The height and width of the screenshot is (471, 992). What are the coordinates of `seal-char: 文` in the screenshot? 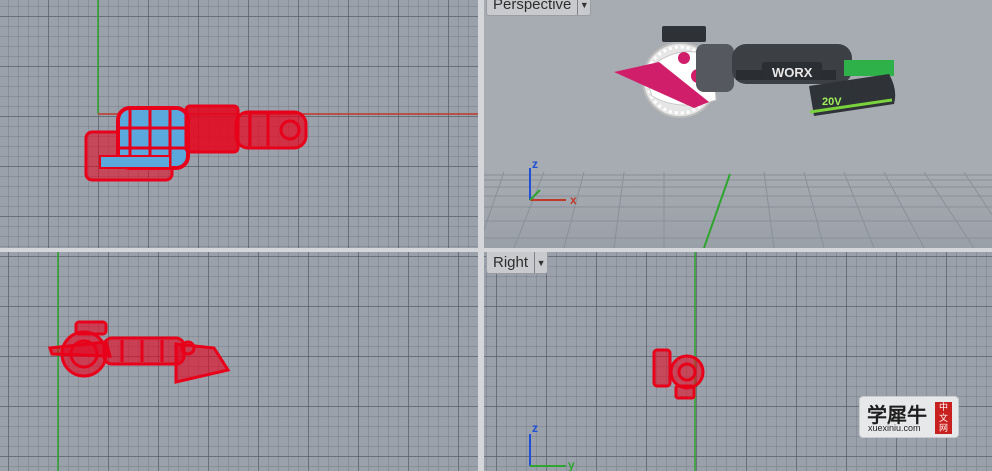 It's located at (943, 417).